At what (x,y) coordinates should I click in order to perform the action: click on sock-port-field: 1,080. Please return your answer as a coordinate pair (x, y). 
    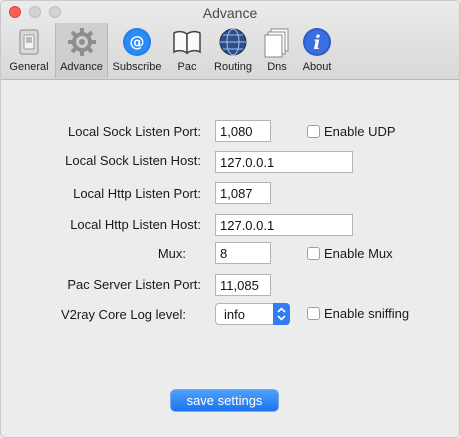
    Looking at the image, I should click on (243, 131).